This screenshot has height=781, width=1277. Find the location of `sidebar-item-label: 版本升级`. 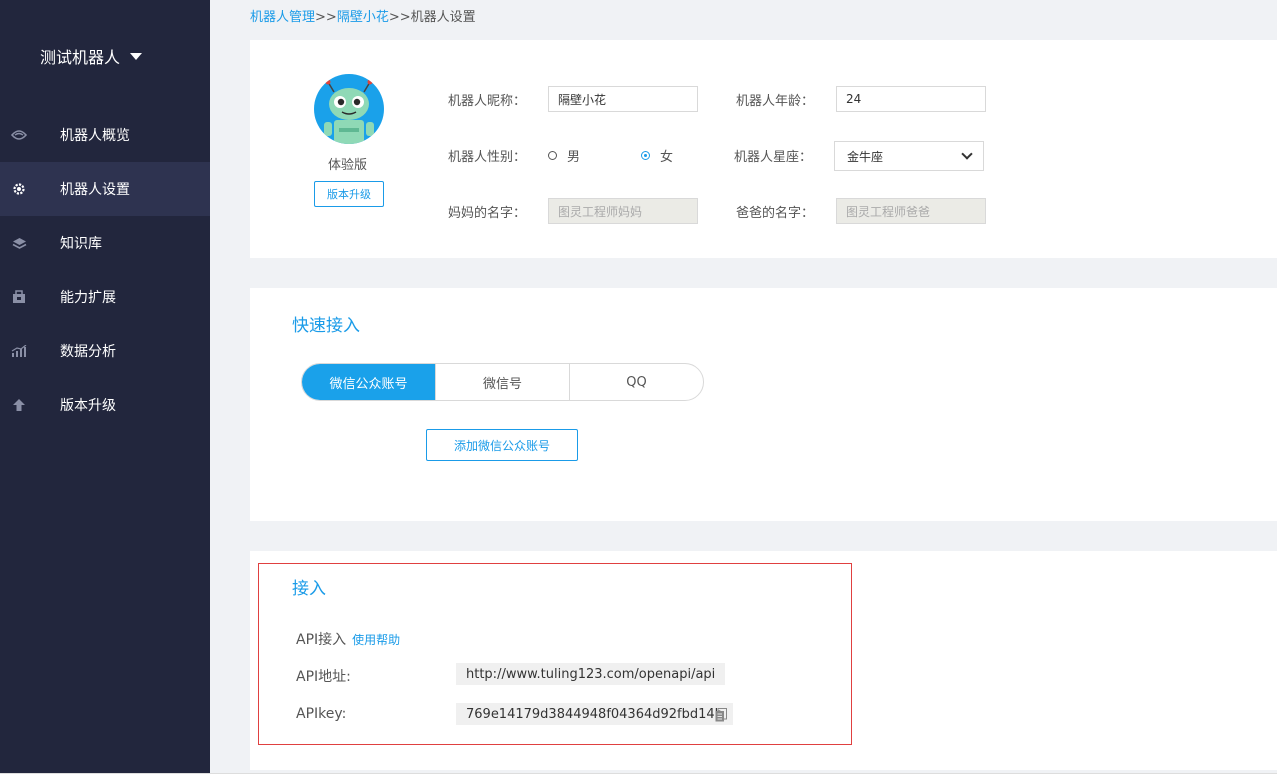

sidebar-item-label: 版本升级 is located at coordinates (88, 406).